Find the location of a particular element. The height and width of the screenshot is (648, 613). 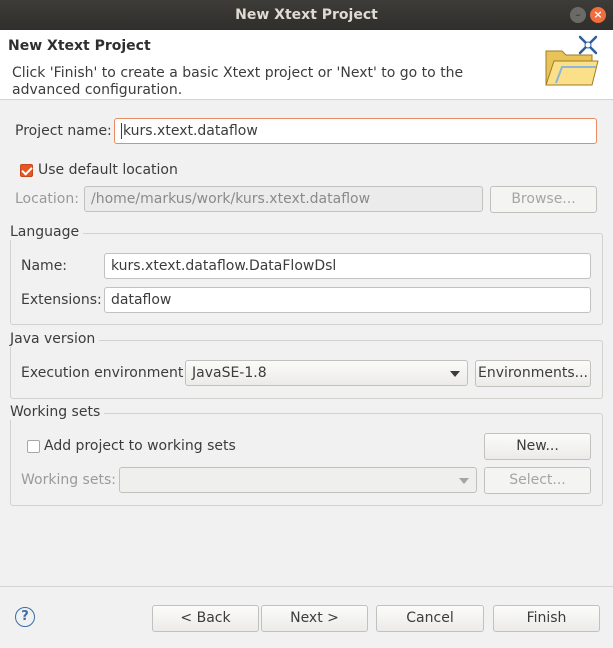

use-default-location-checkbox is located at coordinates (26, 170).